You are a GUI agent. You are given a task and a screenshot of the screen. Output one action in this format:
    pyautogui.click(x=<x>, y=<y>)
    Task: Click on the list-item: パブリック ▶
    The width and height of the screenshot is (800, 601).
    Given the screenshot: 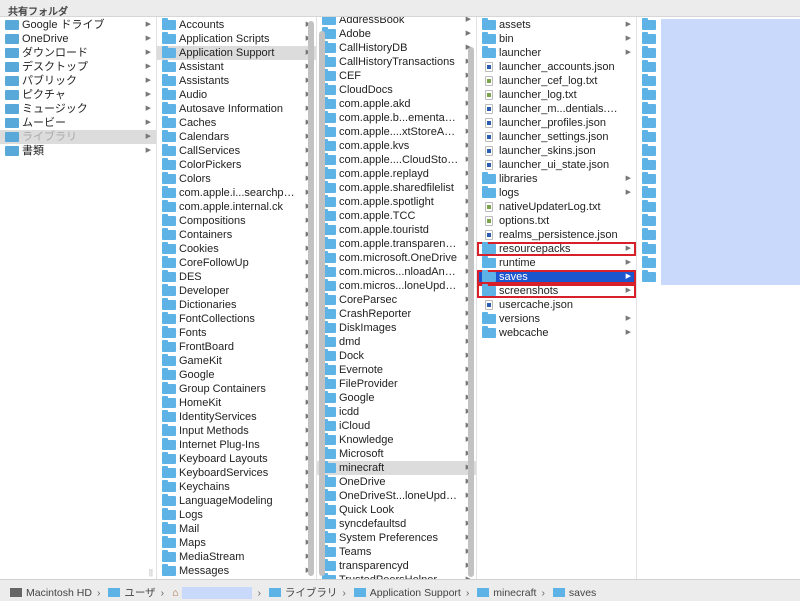 What is the action you would take?
    pyautogui.click(x=78, y=81)
    